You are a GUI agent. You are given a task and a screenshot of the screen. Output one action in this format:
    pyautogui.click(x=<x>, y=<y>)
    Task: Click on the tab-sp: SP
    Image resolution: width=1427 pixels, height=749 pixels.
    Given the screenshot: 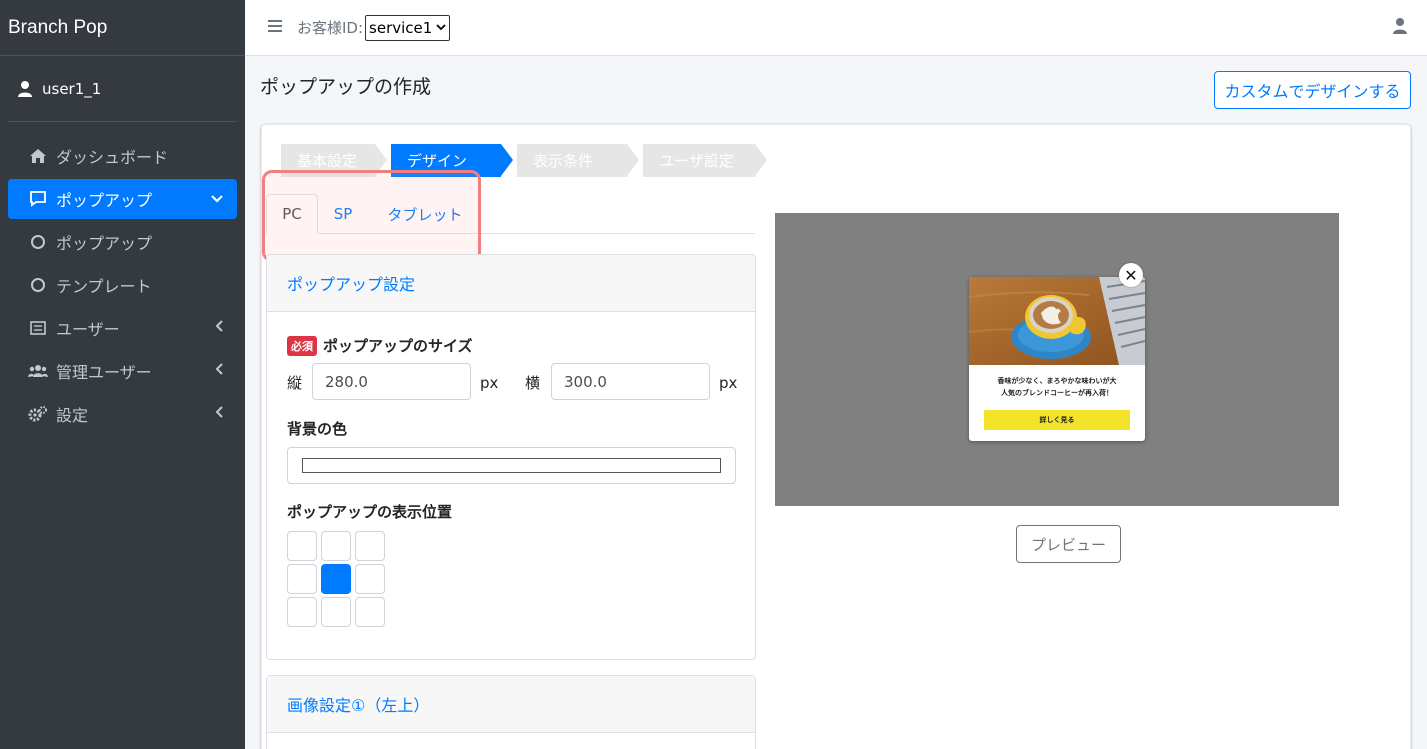 What is the action you would take?
    pyautogui.click(x=343, y=214)
    